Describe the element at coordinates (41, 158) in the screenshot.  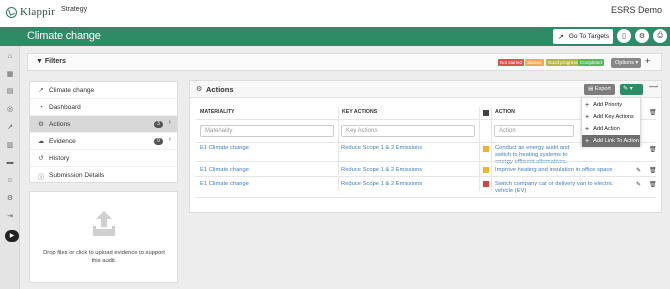
I see `history-icon: ↺` at that location.